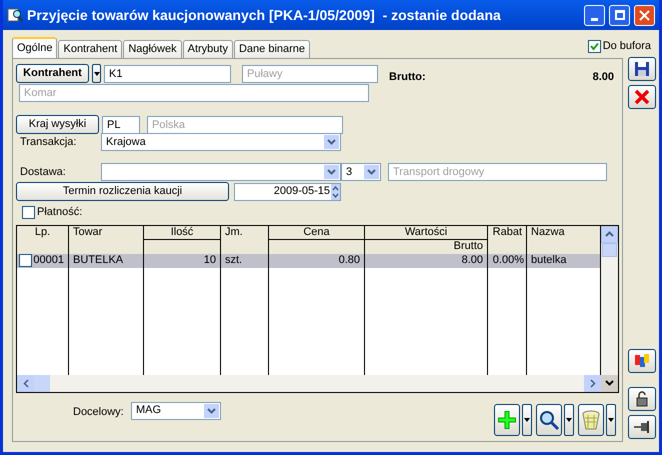  What do you see at coordinates (609, 300) in the screenshot?
I see `vertical-scrollbar` at bounding box center [609, 300].